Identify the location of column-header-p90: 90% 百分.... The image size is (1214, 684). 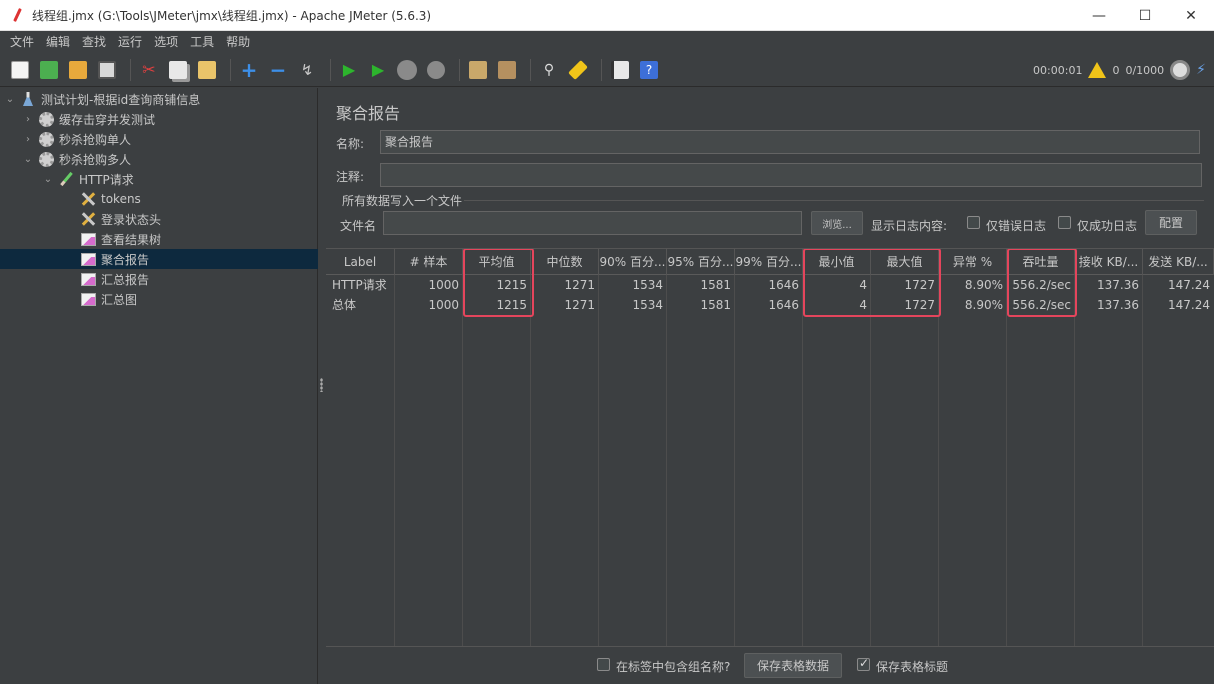
(633, 262).